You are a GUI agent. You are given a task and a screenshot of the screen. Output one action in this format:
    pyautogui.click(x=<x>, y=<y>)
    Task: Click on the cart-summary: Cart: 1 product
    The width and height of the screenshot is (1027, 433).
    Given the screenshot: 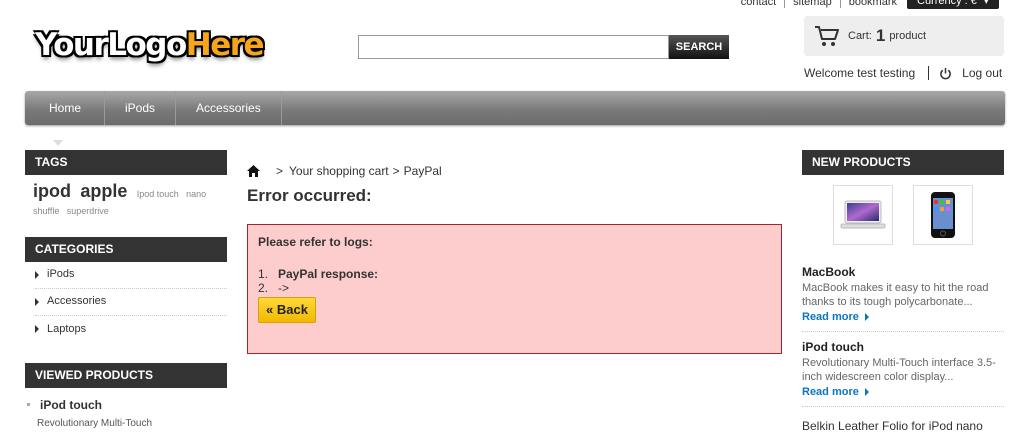 What is the action you would take?
    pyautogui.click(x=904, y=36)
    